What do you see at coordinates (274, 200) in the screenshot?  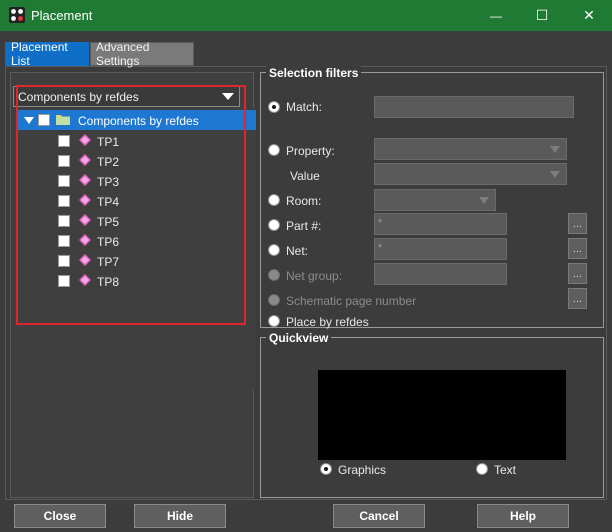 I see `room-radio` at bounding box center [274, 200].